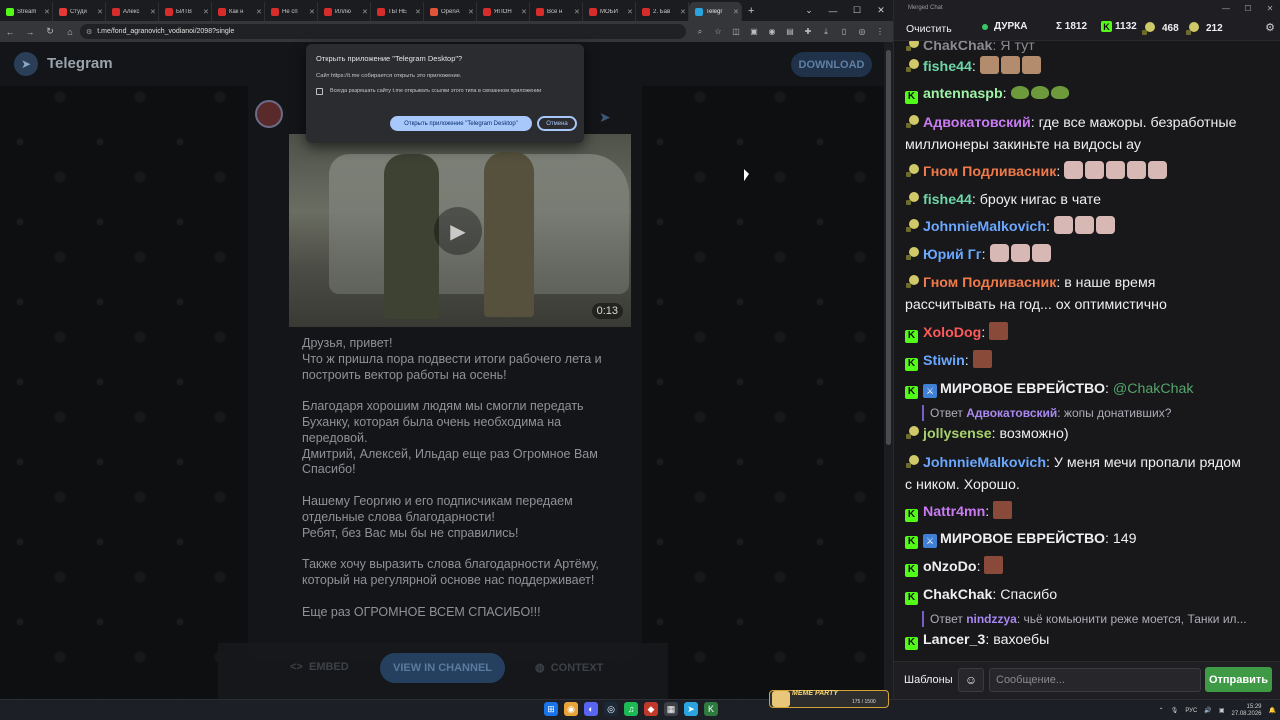 The width and height of the screenshot is (1280, 720). Describe the element at coordinates (944, 361) in the screenshot. I see `username: Stiwin` at that location.